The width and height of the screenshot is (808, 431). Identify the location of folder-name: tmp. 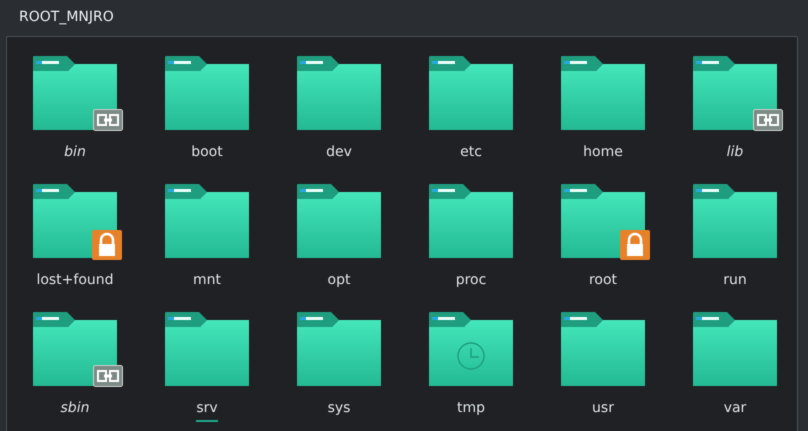
(470, 408).